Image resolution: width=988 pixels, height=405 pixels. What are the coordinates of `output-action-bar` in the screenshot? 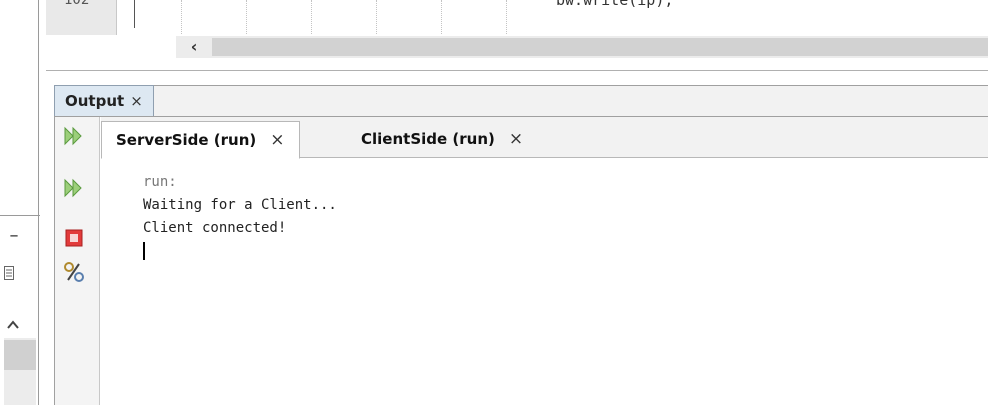 It's located at (77, 261).